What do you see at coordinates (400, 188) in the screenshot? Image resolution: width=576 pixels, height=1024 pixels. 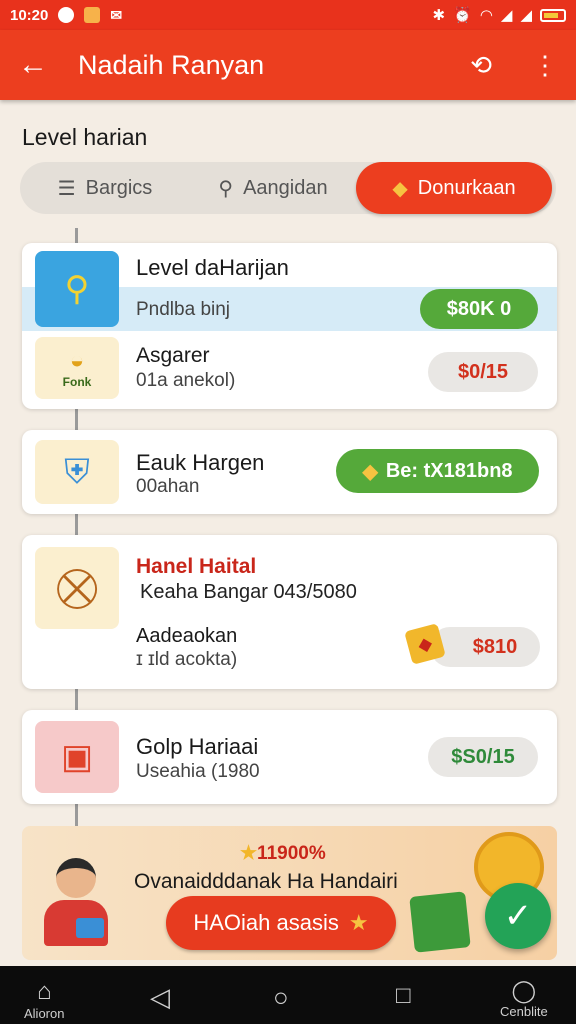 I see `tag-icon: ◆` at bounding box center [400, 188].